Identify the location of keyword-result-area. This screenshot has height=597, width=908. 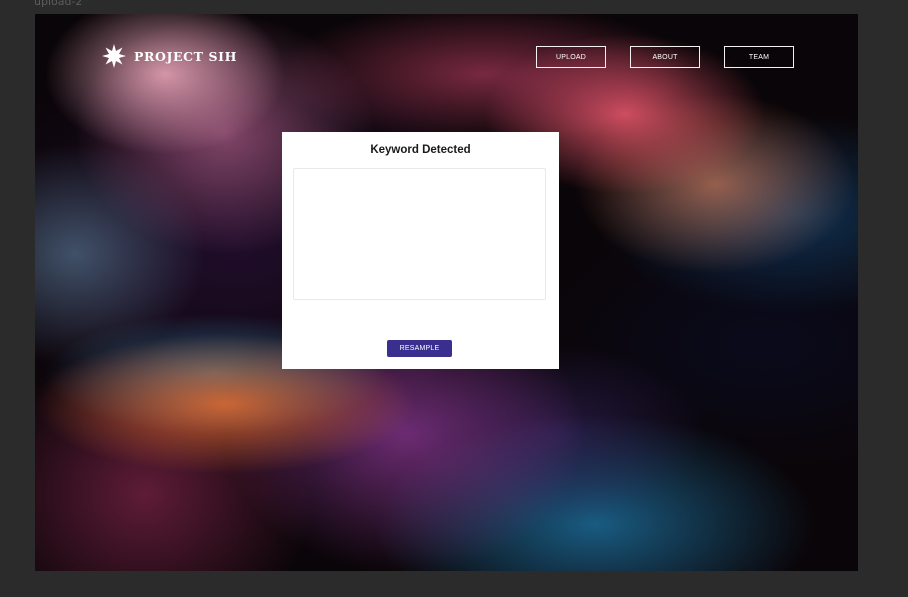
(419, 234).